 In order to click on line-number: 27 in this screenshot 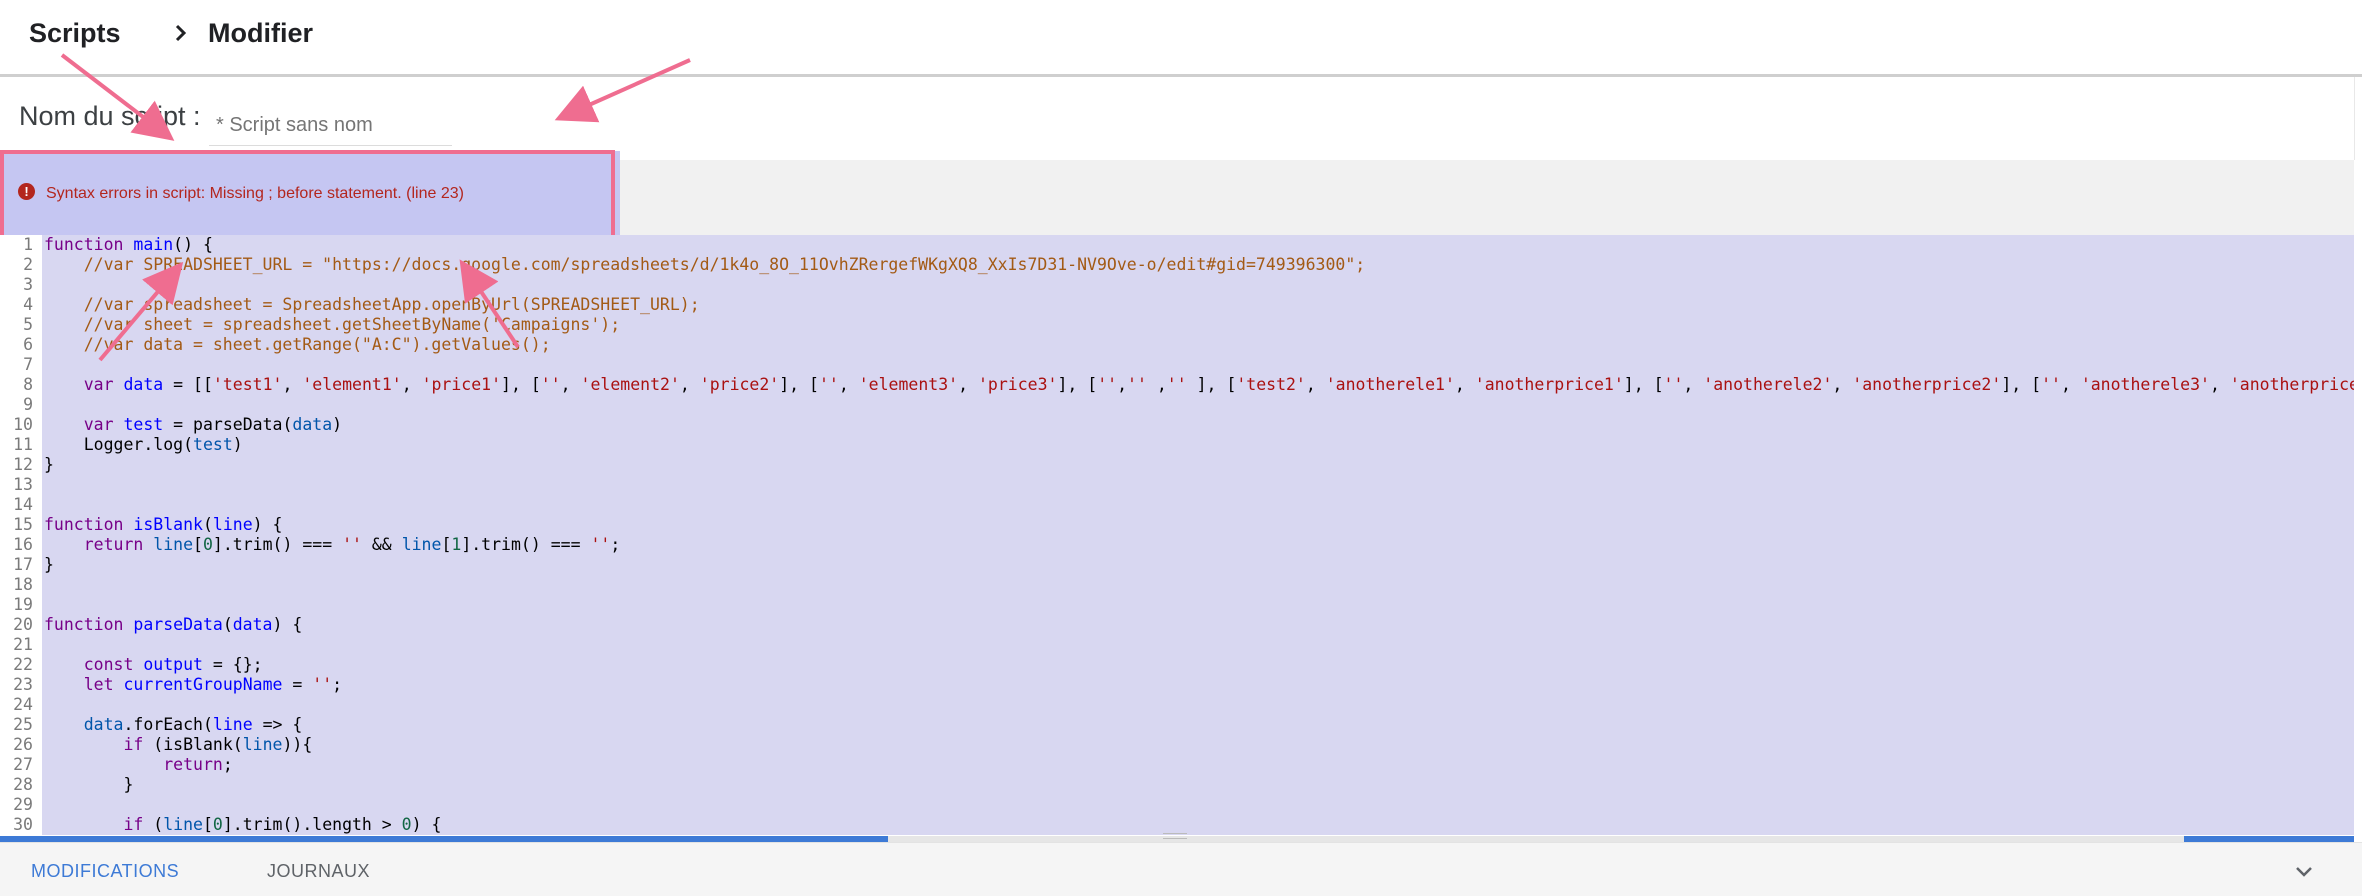, I will do `click(23, 764)`.